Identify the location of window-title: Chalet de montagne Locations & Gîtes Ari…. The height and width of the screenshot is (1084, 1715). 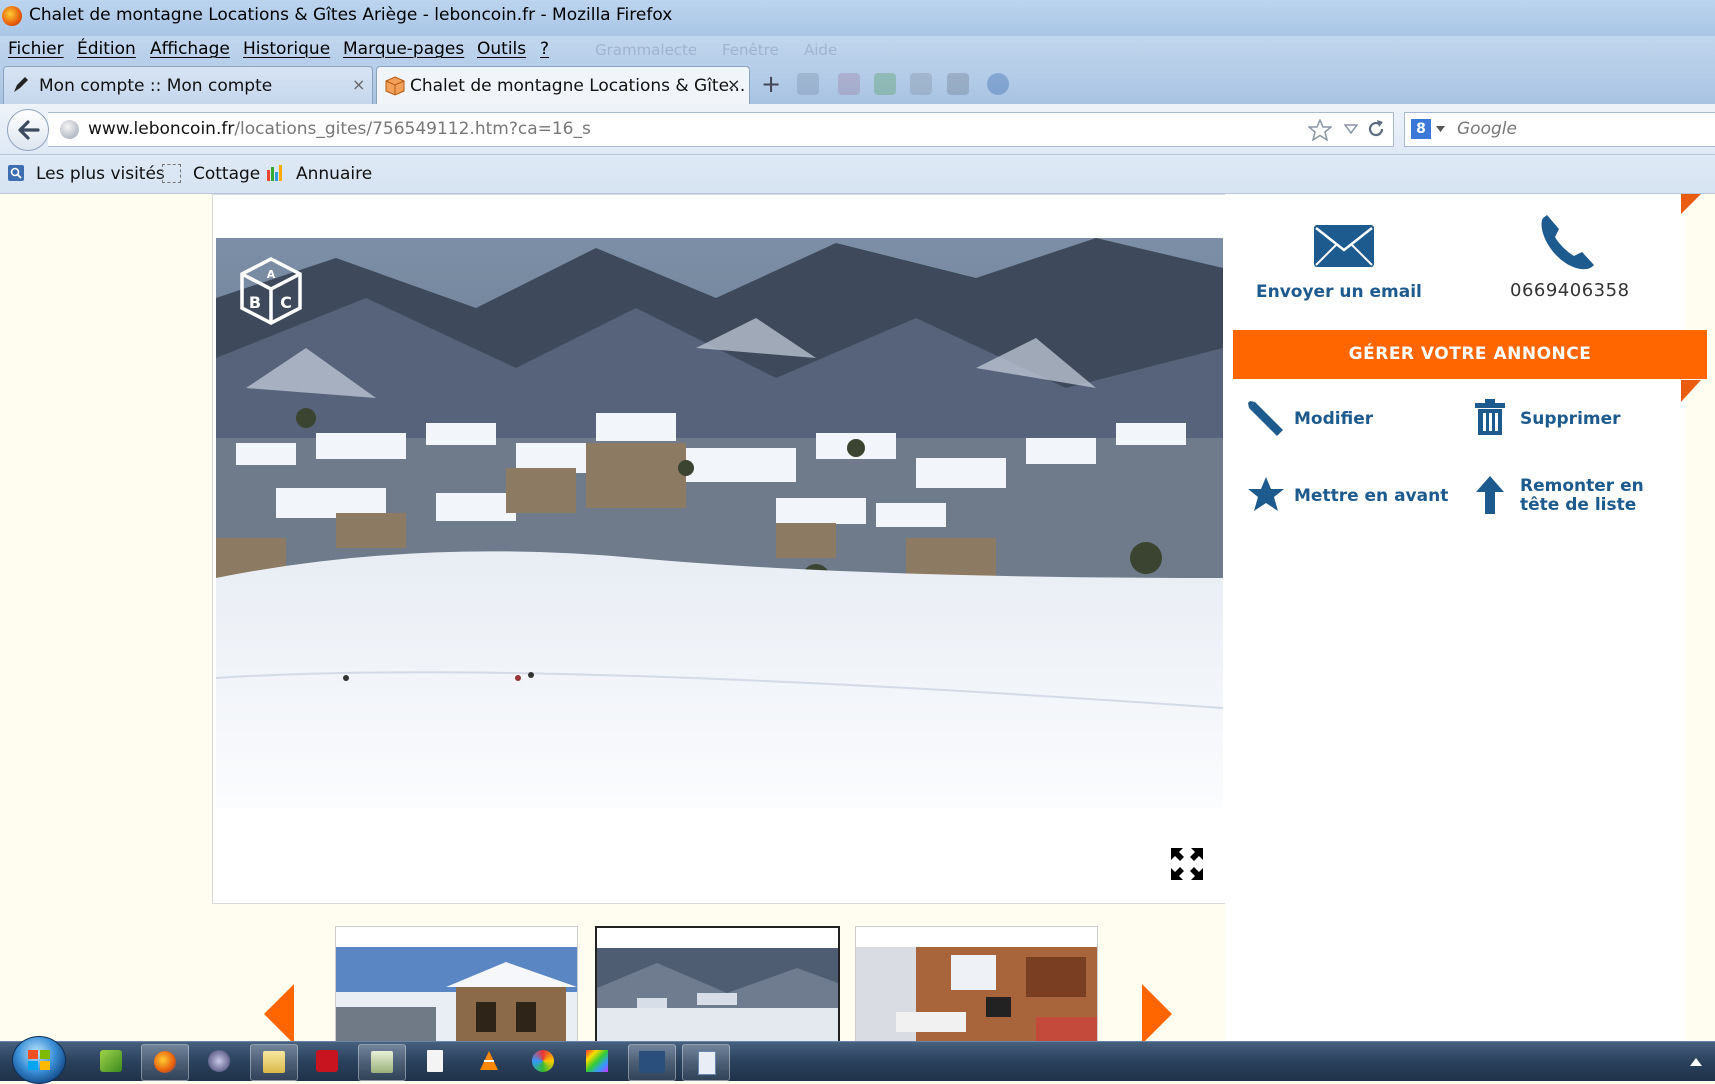
(351, 15).